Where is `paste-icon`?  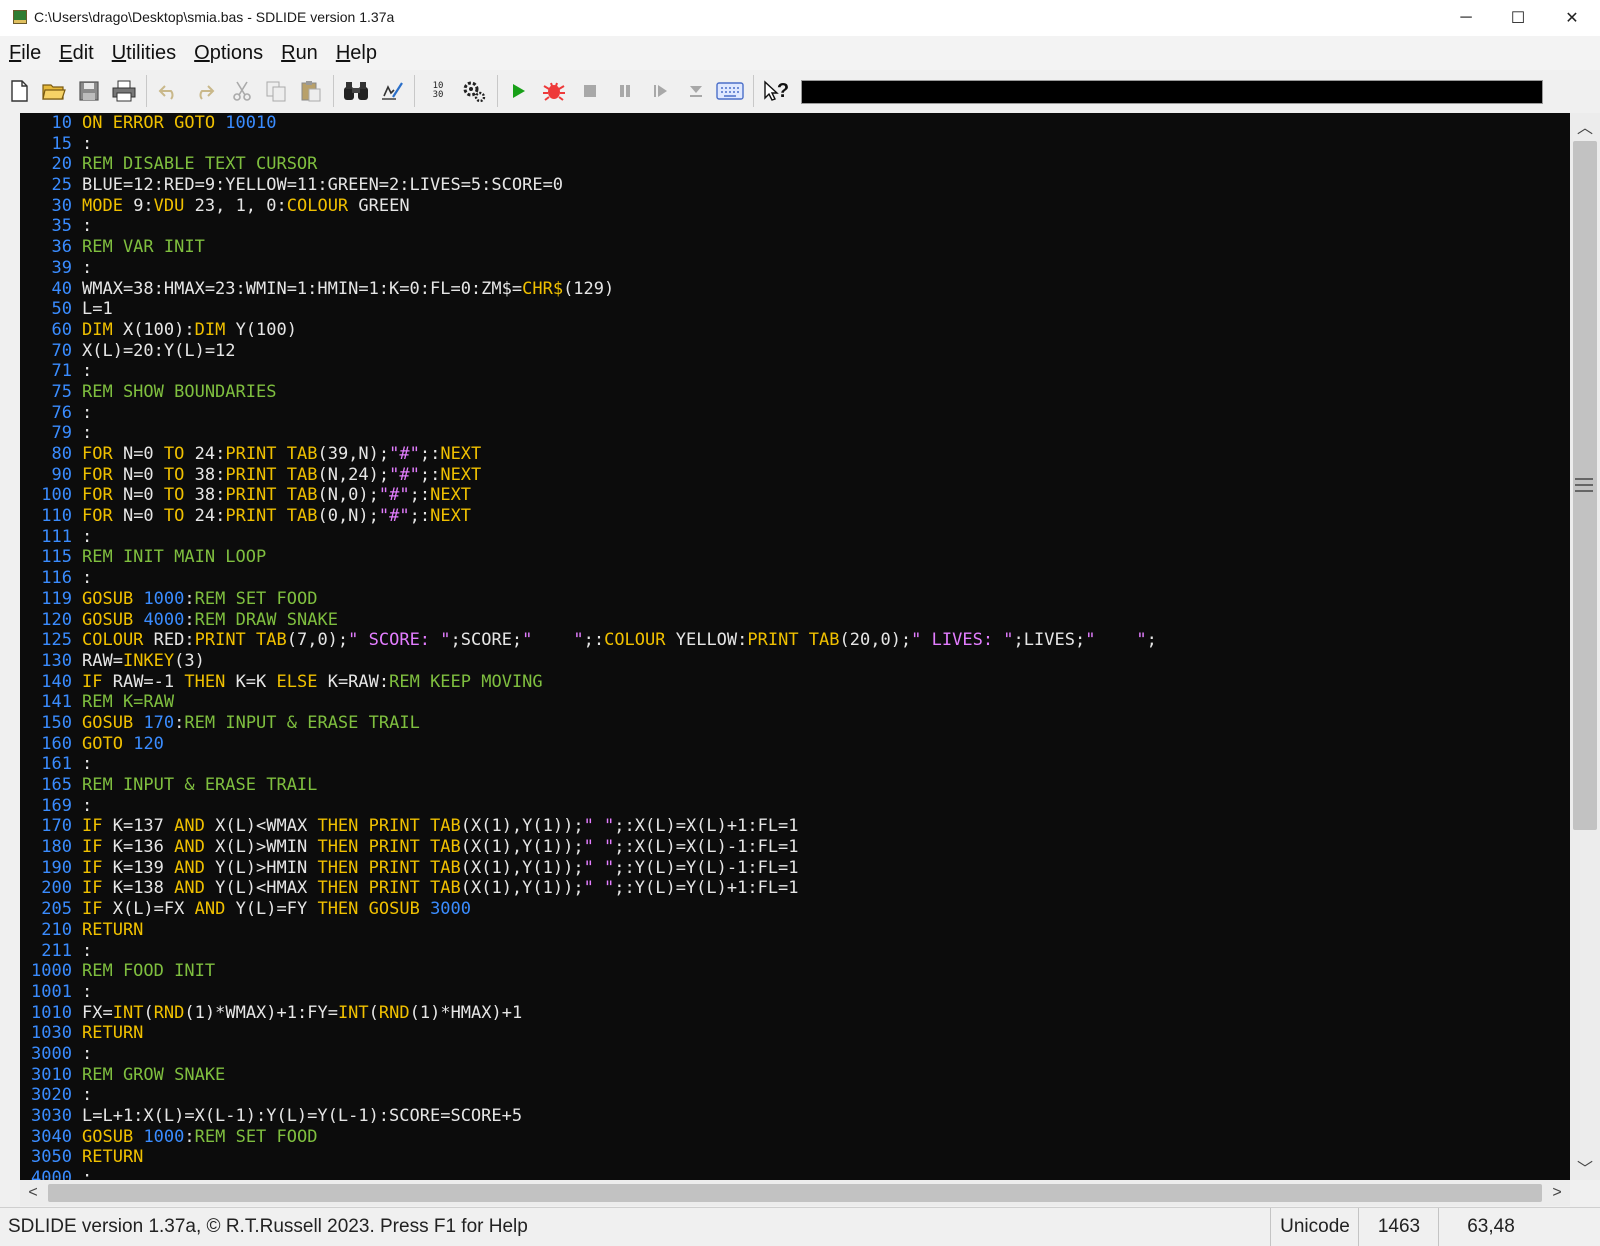 paste-icon is located at coordinates (311, 91).